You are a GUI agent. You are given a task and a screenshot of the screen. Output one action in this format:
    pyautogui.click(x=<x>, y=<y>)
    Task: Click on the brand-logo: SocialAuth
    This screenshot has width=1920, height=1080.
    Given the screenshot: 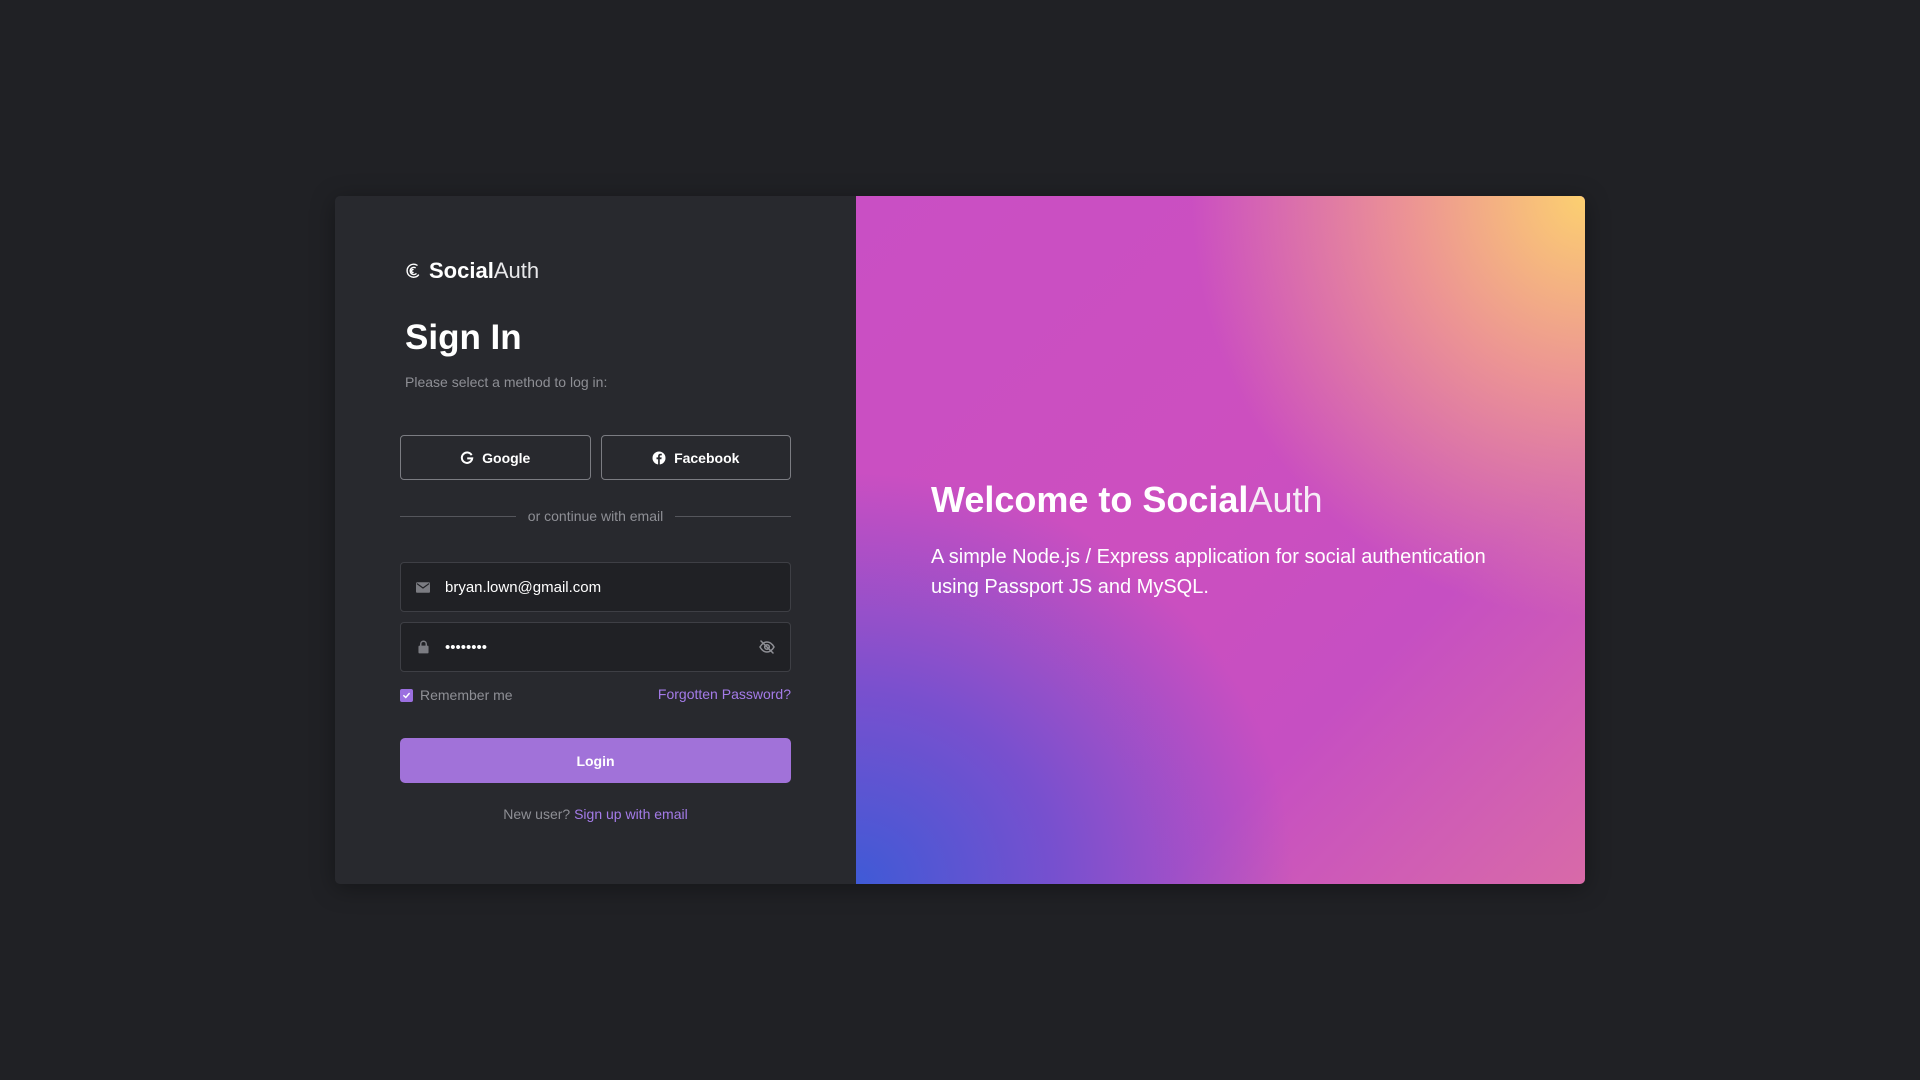 What is the action you would take?
    pyautogui.click(x=472, y=271)
    